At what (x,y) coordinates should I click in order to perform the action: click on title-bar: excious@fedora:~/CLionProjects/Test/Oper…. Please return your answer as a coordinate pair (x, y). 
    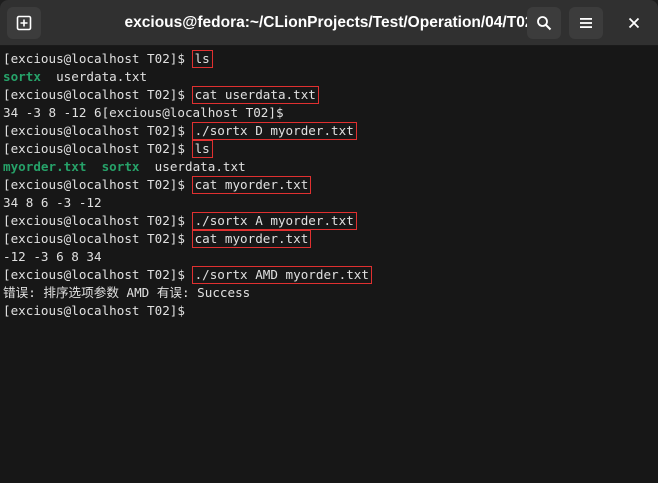
    Looking at the image, I should click on (329, 23).